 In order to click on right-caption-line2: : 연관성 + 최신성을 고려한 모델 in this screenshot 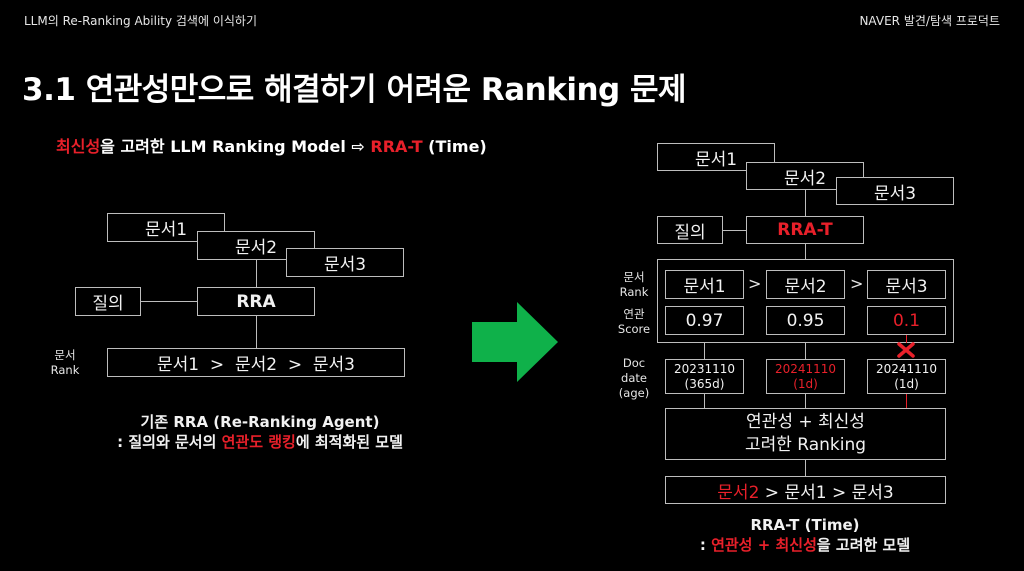, I will do `click(805, 545)`.